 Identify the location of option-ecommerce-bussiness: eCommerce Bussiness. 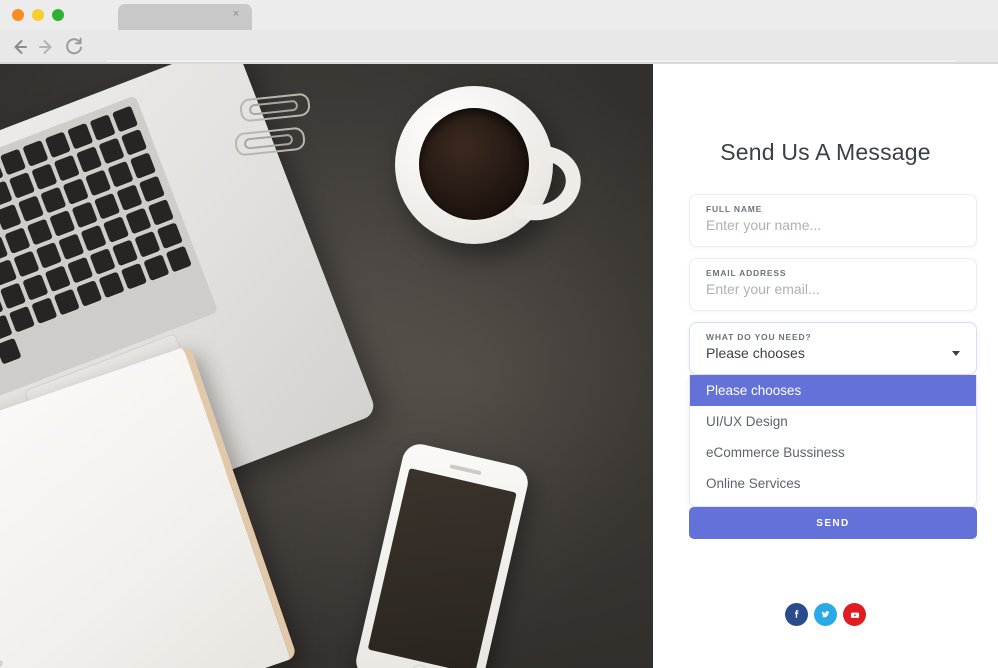
(833, 452).